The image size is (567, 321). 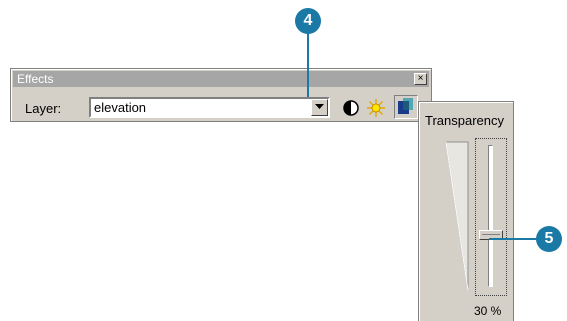 What do you see at coordinates (221, 79) in the screenshot?
I see `effects-titlebar: Effects ×` at bounding box center [221, 79].